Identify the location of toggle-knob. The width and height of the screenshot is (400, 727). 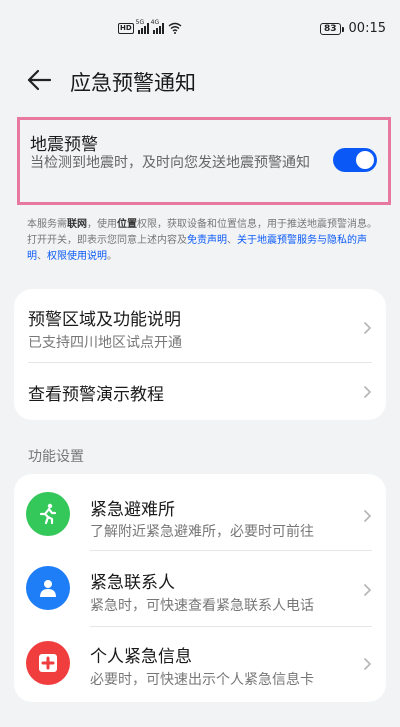
(365, 160).